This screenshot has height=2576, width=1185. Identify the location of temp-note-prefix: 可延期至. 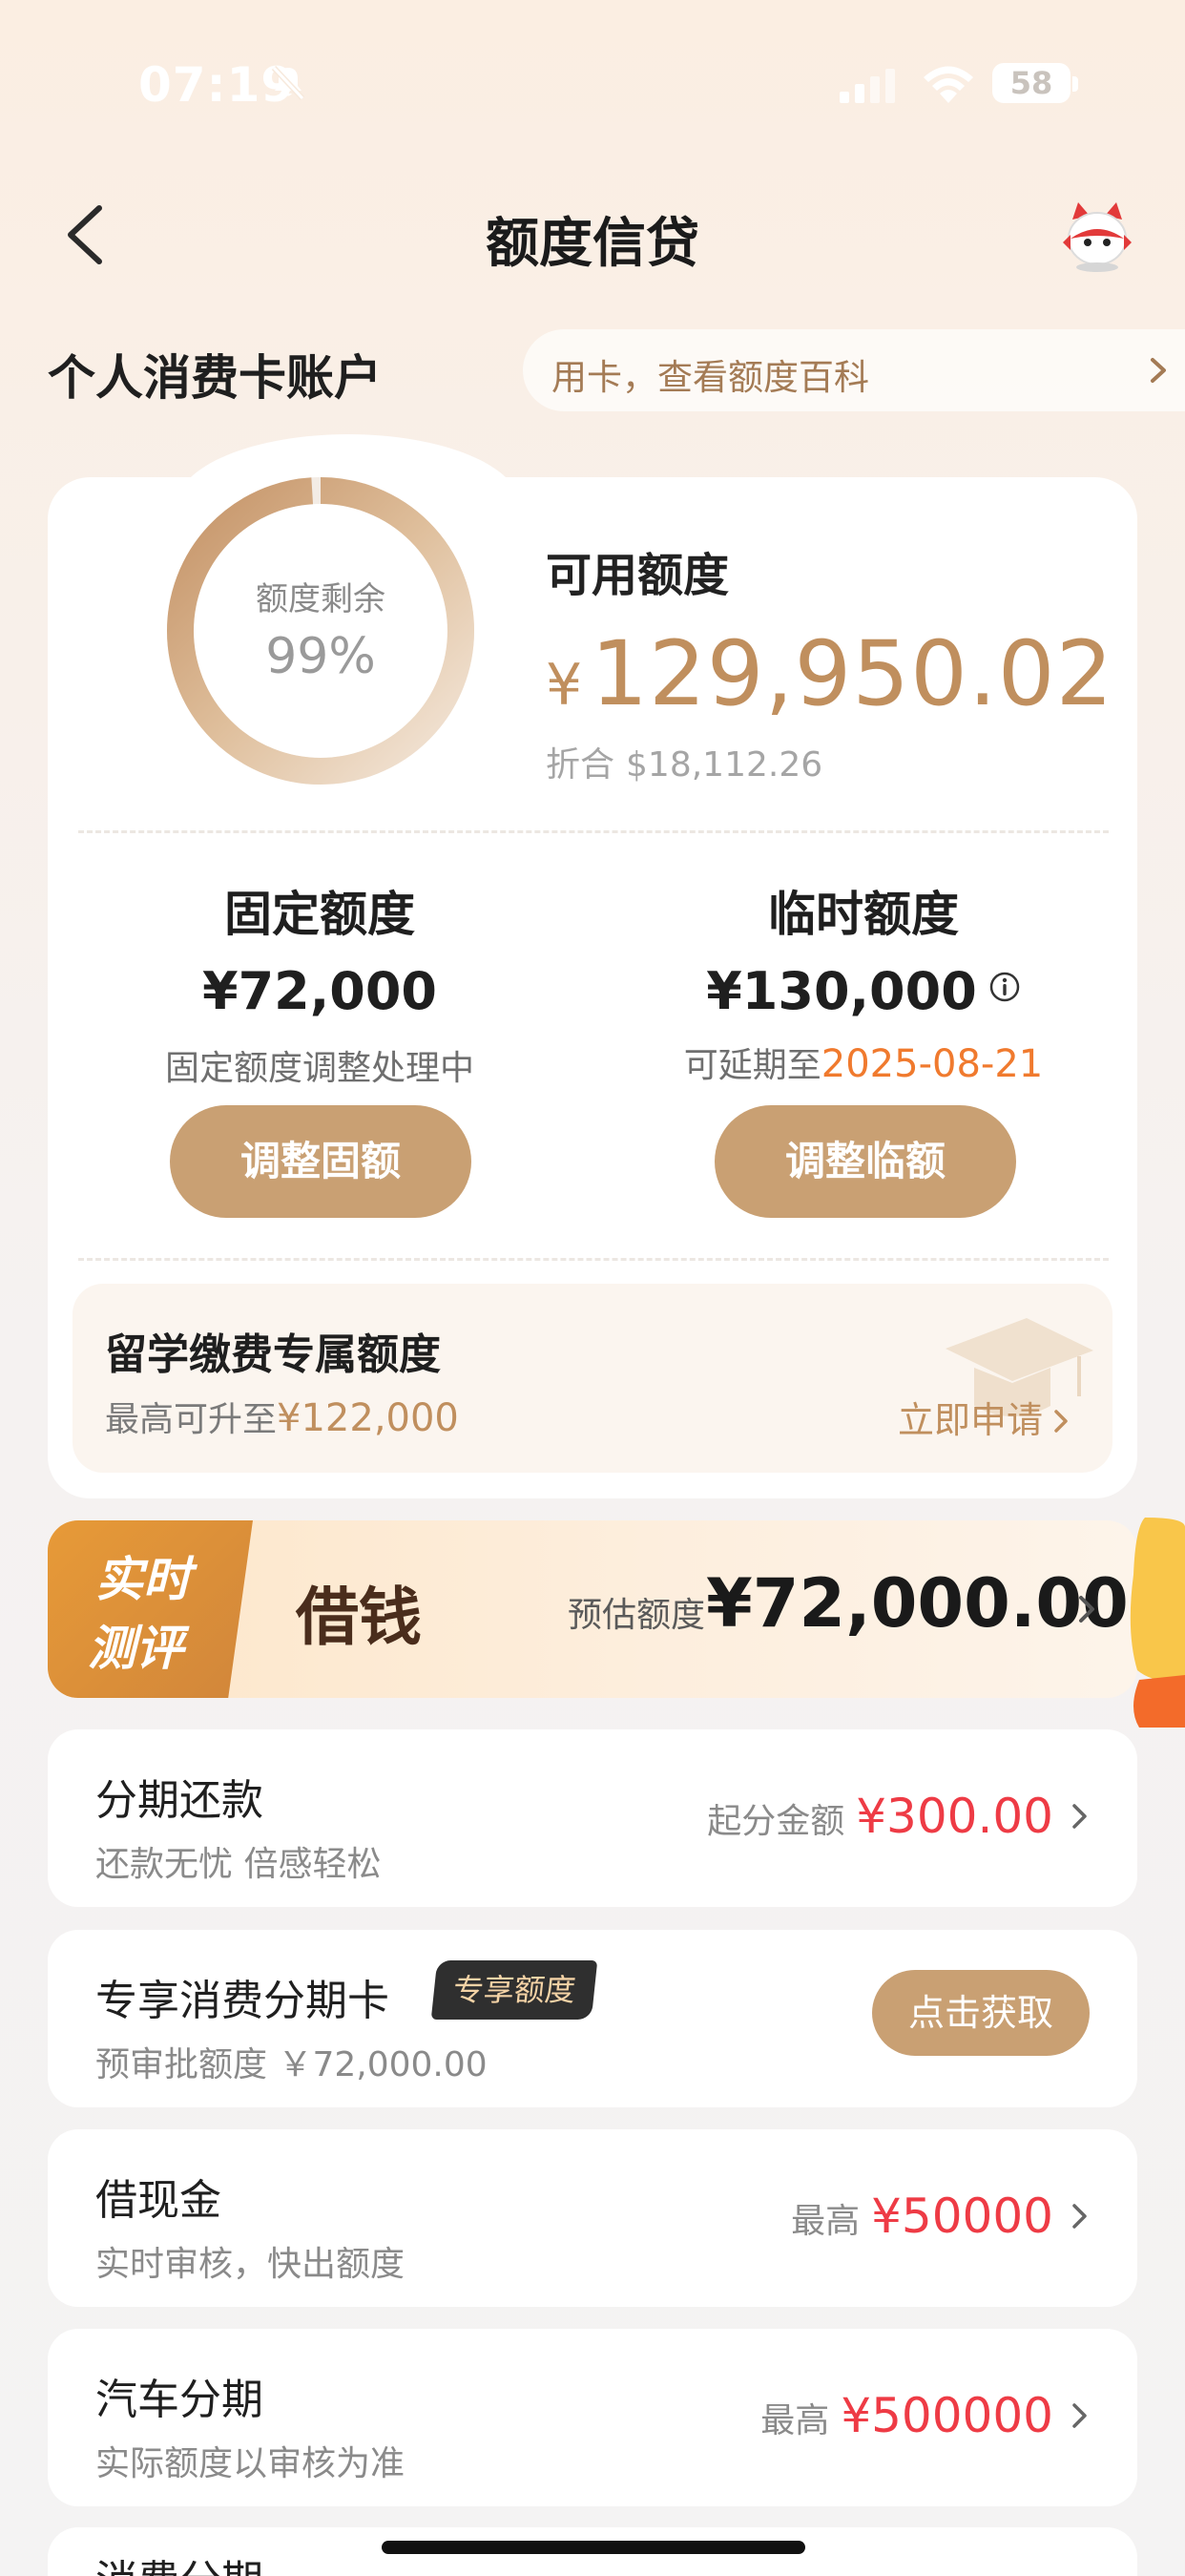
(752, 1065).